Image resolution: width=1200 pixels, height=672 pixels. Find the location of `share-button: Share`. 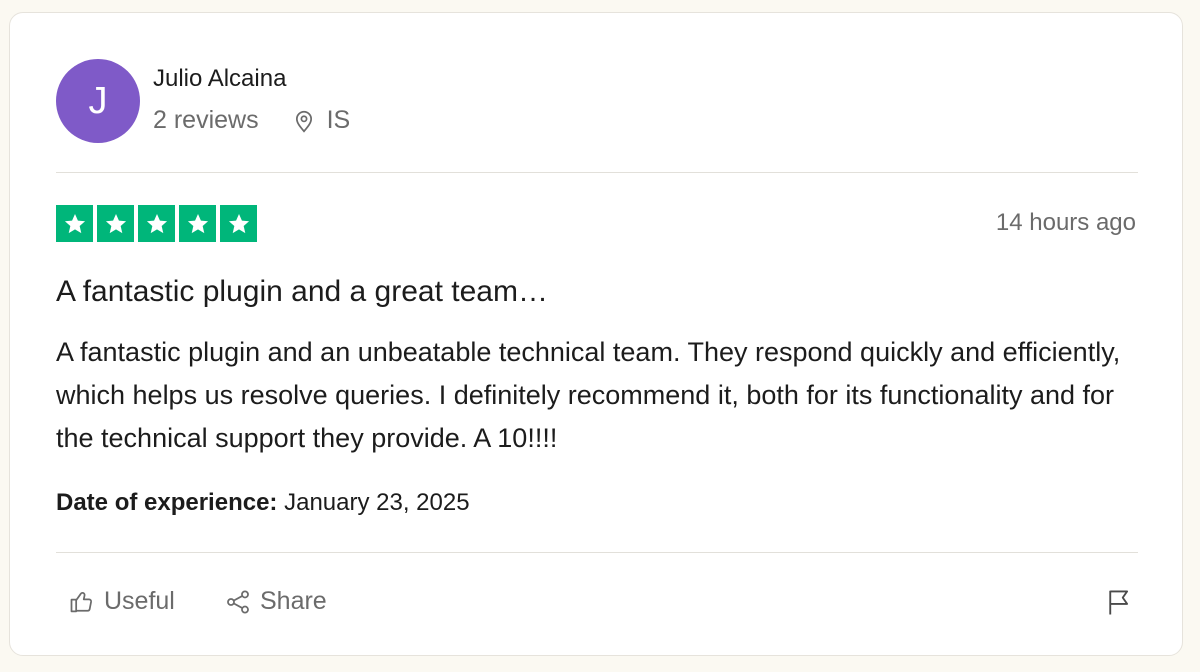

share-button: Share is located at coordinates (275, 601).